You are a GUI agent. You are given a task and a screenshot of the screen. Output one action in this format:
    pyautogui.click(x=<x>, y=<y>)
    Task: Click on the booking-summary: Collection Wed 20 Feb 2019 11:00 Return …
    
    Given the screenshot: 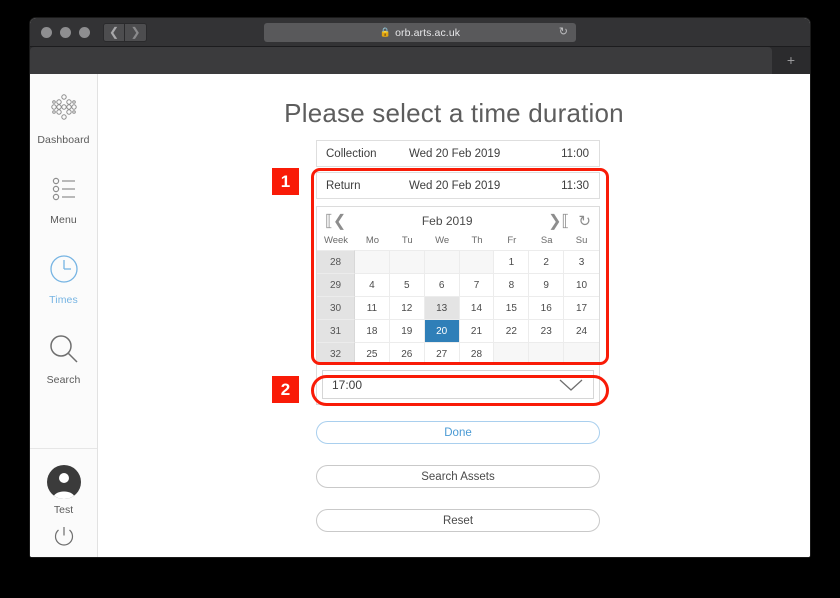 What is the action you would take?
    pyautogui.click(x=458, y=169)
    